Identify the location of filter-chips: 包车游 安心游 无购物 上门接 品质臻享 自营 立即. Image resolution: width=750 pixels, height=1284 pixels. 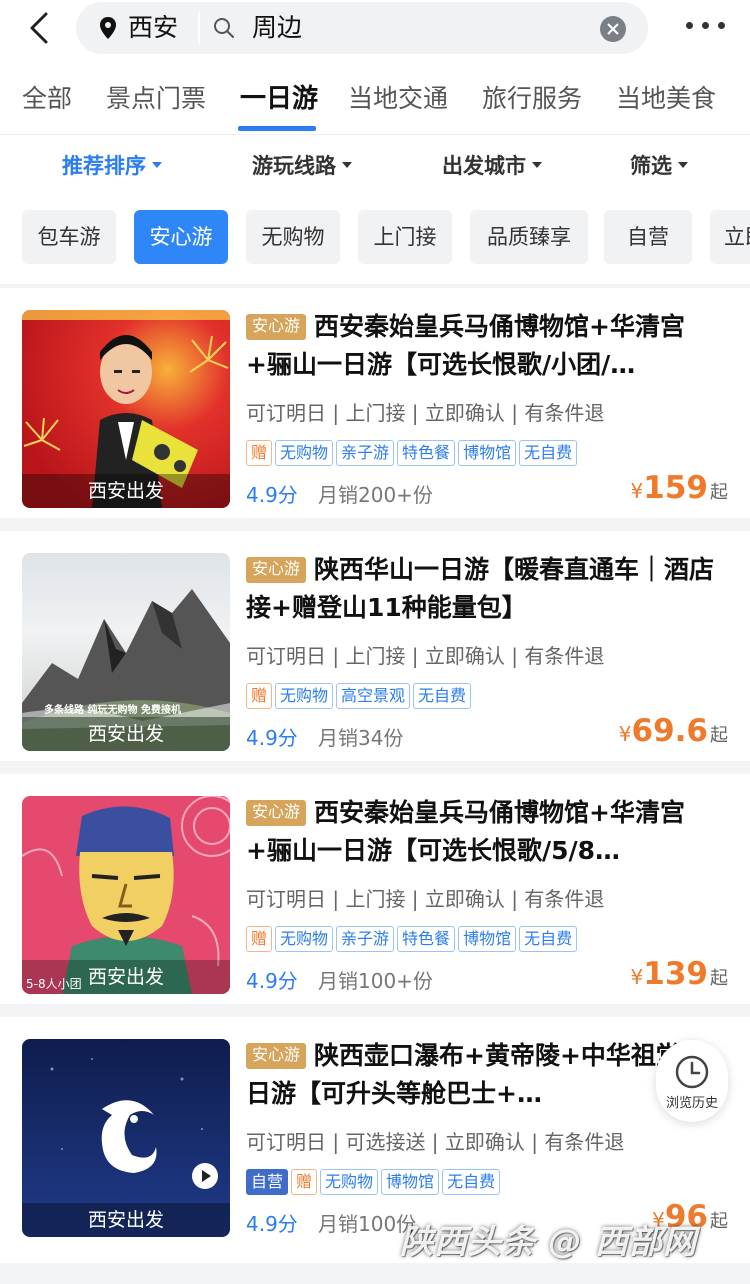
(375, 240).